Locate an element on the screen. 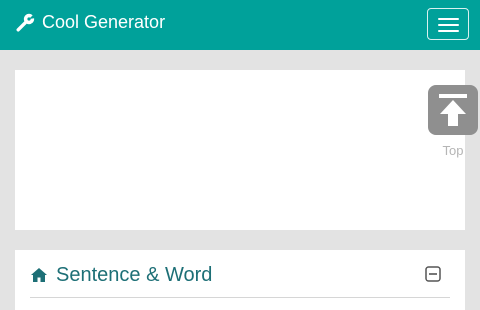 The width and height of the screenshot is (480, 310). card-title: Sentence & Word is located at coordinates (134, 275).